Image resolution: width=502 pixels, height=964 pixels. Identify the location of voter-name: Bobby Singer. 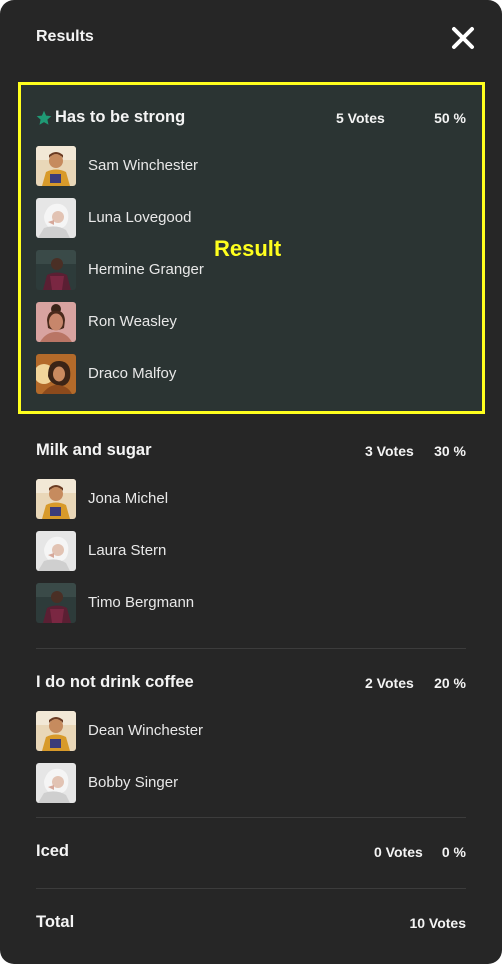
(133, 782).